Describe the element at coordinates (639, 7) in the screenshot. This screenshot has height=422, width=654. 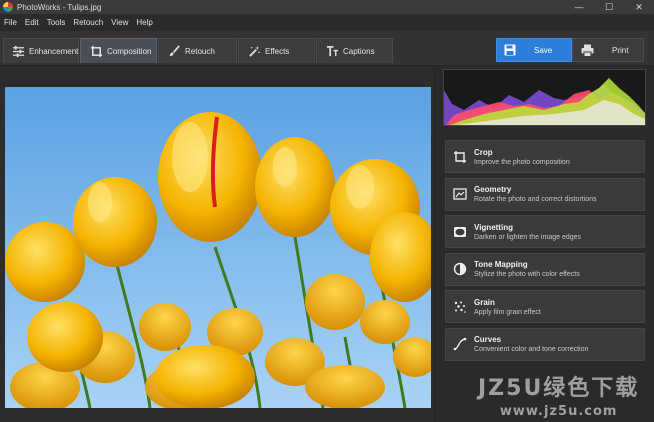
I see `close-button: ✕` at that location.